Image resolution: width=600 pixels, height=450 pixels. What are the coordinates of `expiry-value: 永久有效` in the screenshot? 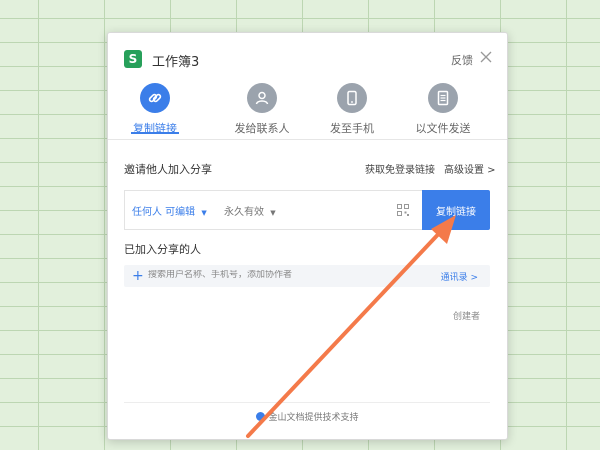 It's located at (244, 212).